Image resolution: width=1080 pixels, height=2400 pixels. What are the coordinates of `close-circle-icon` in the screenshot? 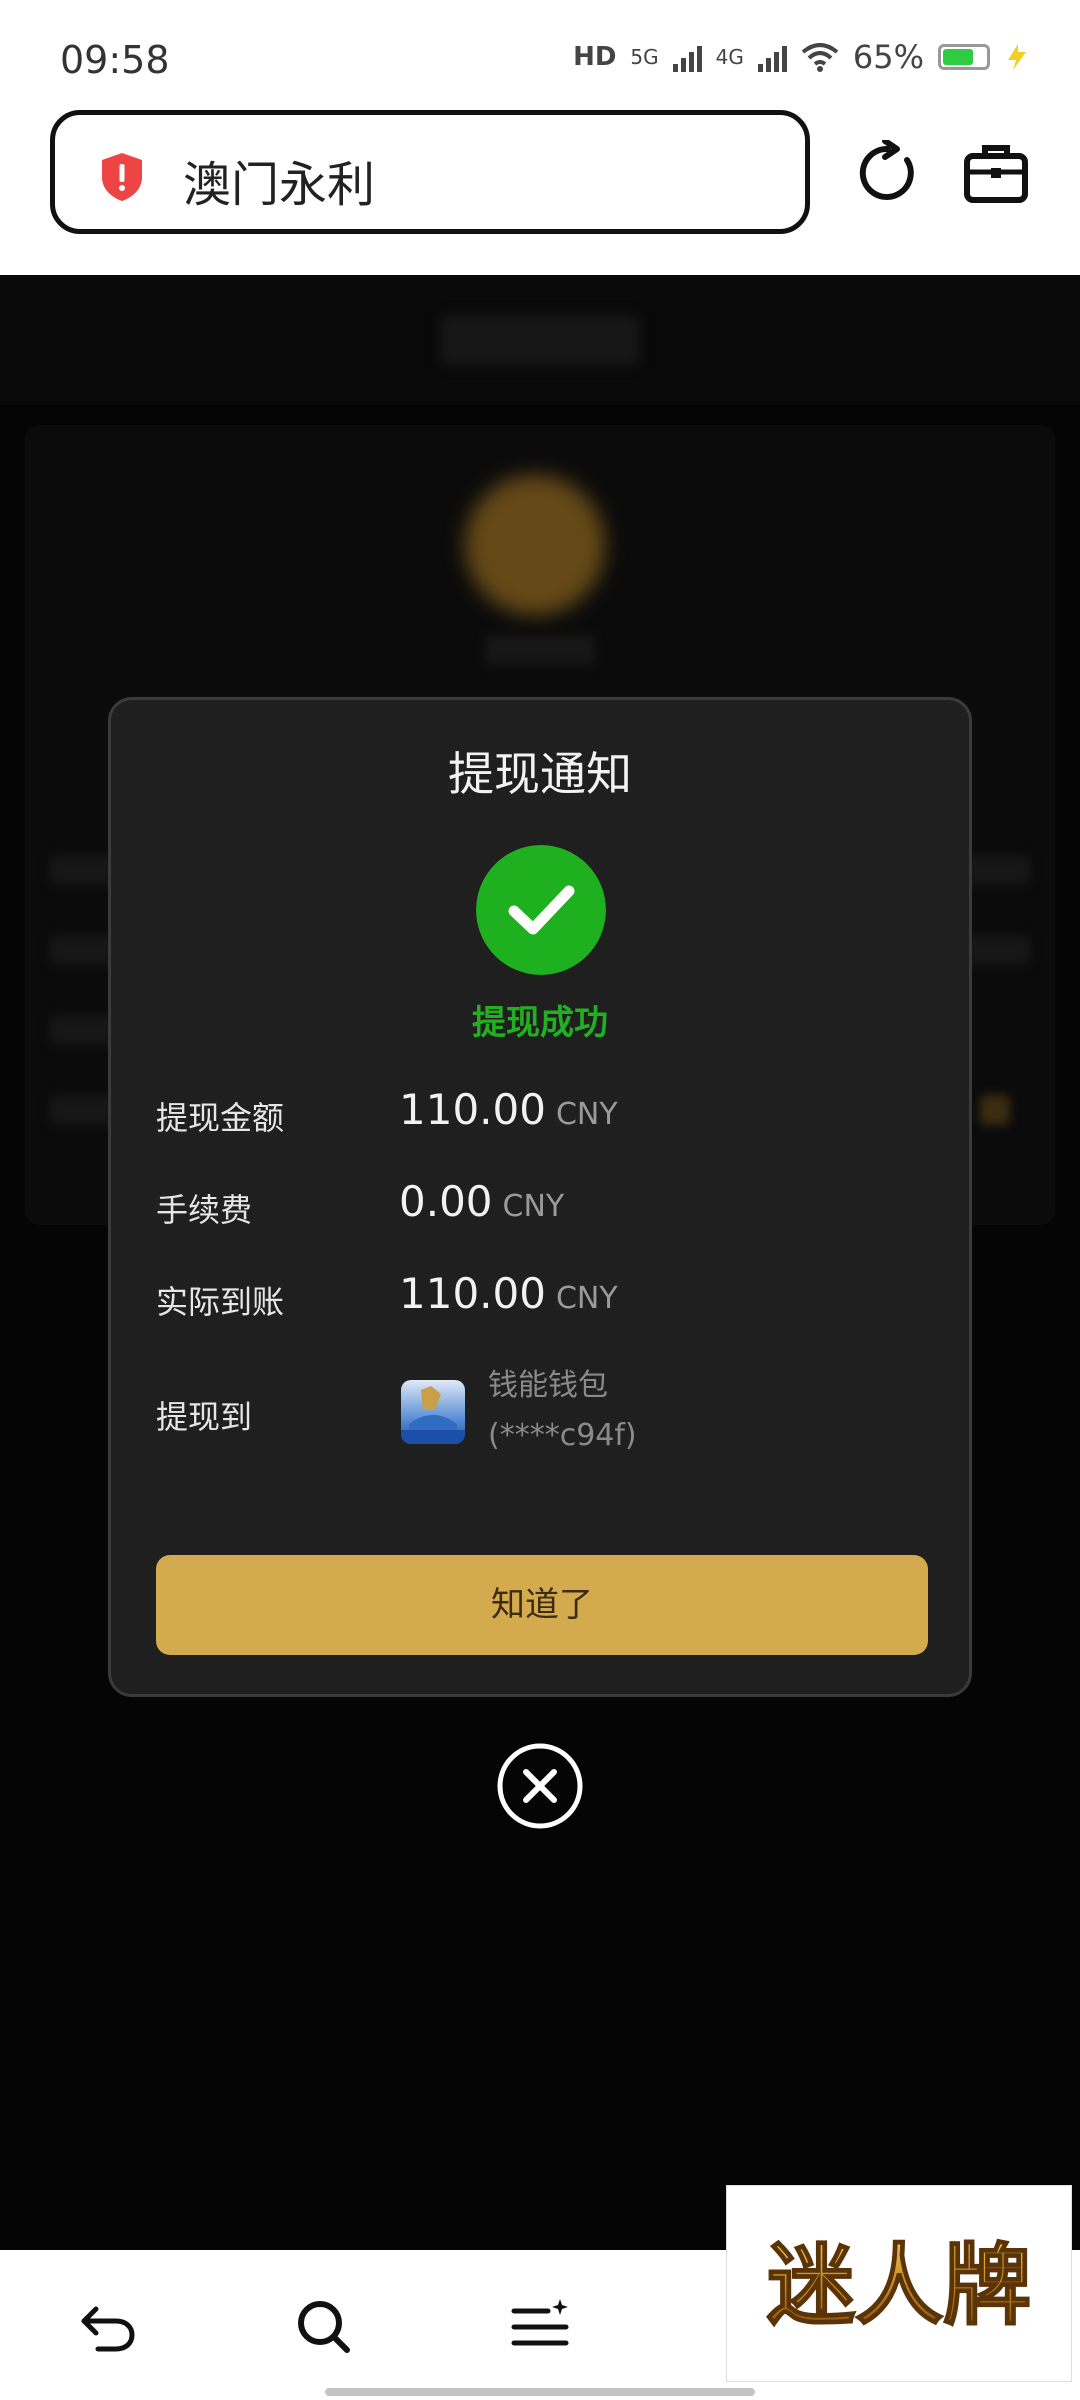 It's located at (540, 1786).